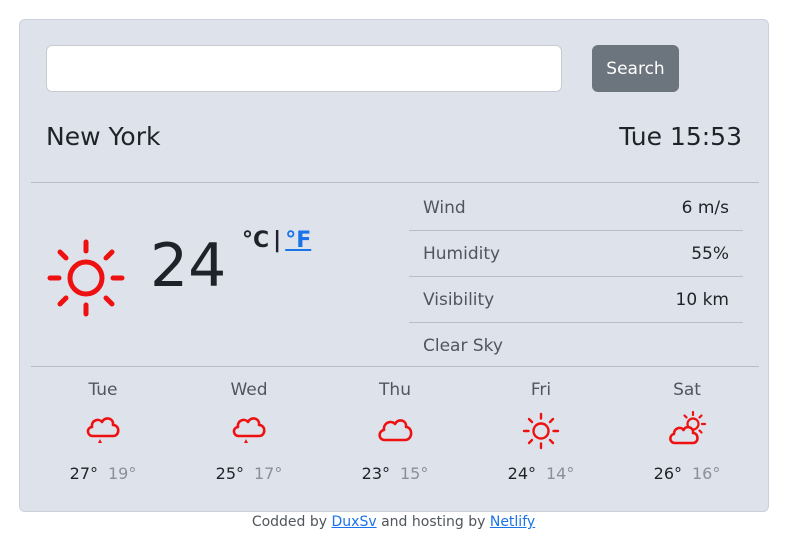  I want to click on current-temperature: 24, so click(188, 266).